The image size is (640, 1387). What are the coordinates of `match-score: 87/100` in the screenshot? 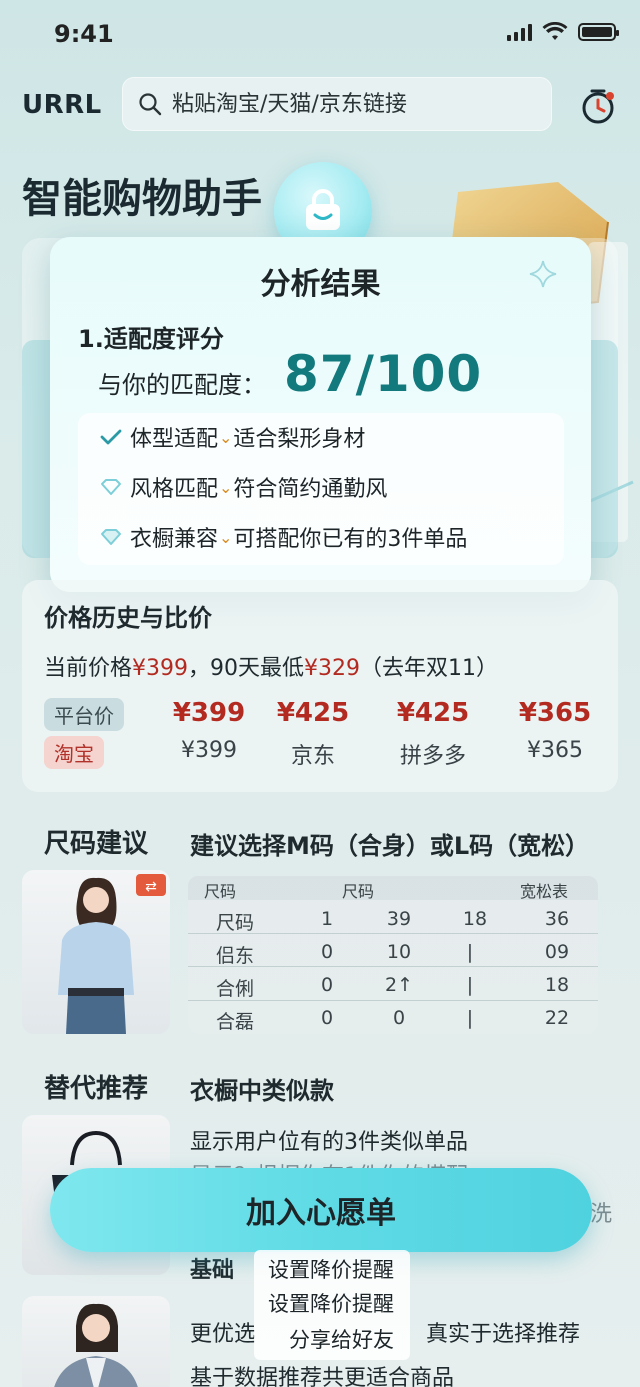 It's located at (383, 374).